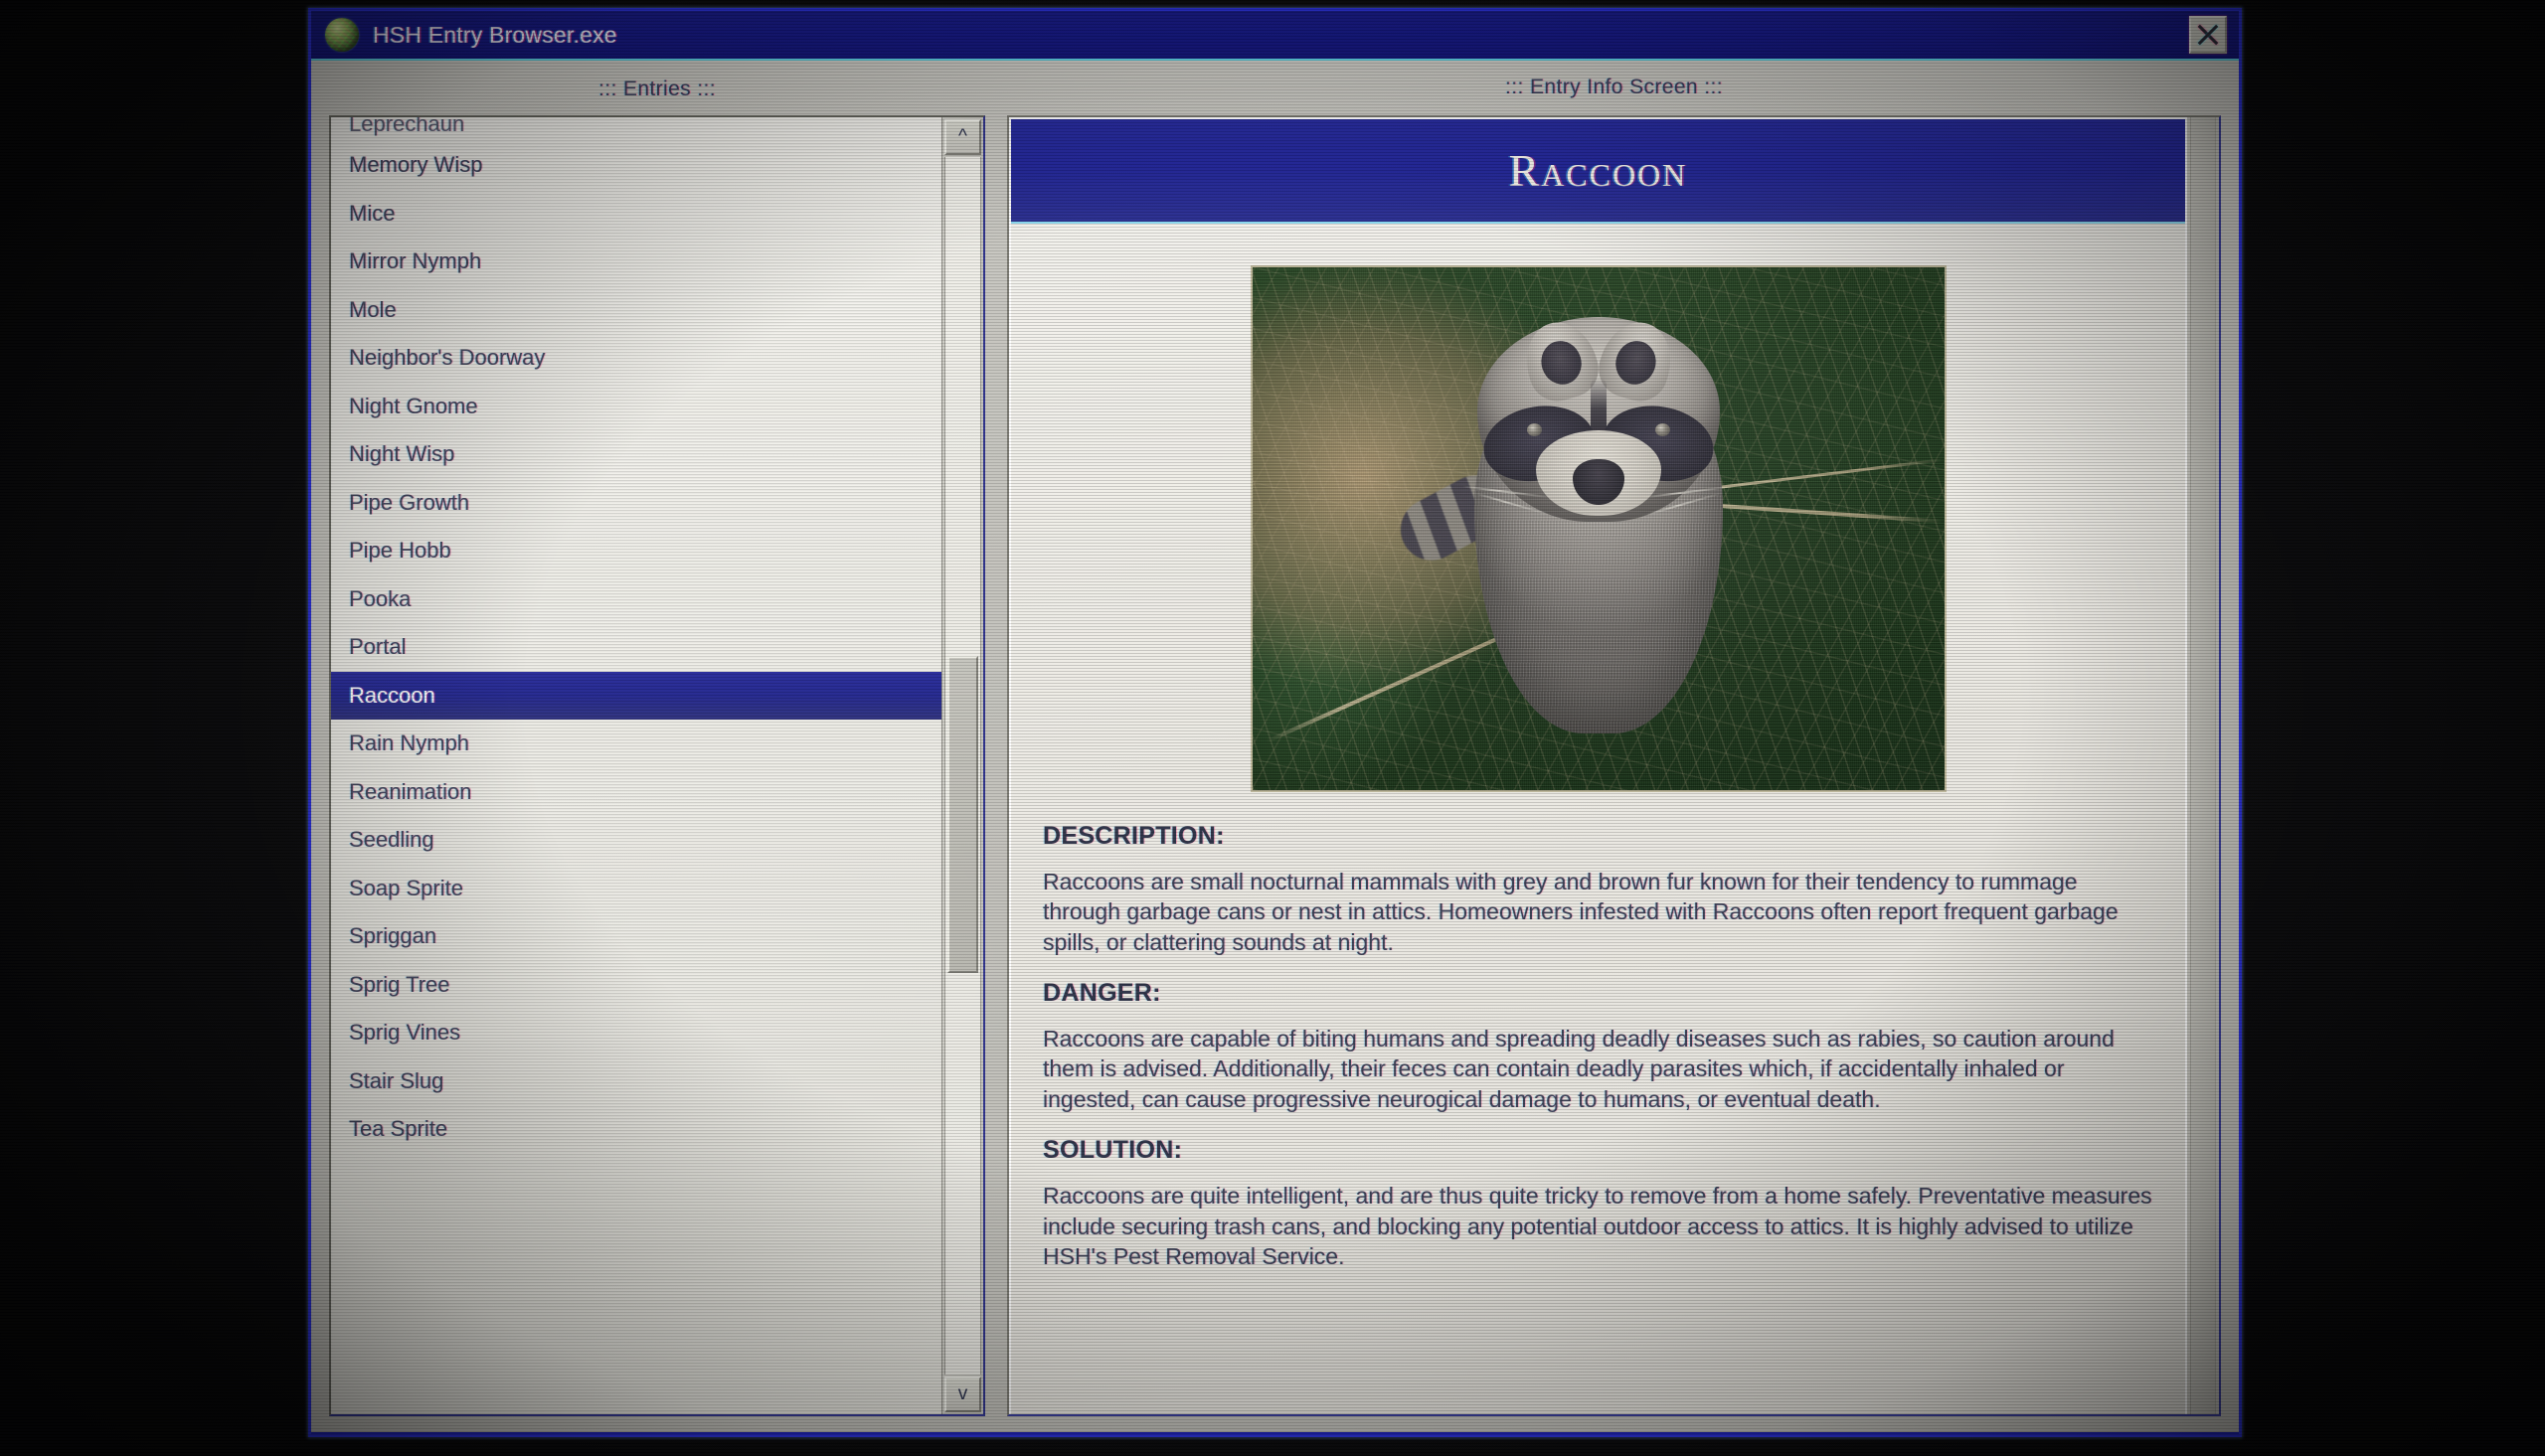  I want to click on entry-title: Raccoon, so click(1598, 170).